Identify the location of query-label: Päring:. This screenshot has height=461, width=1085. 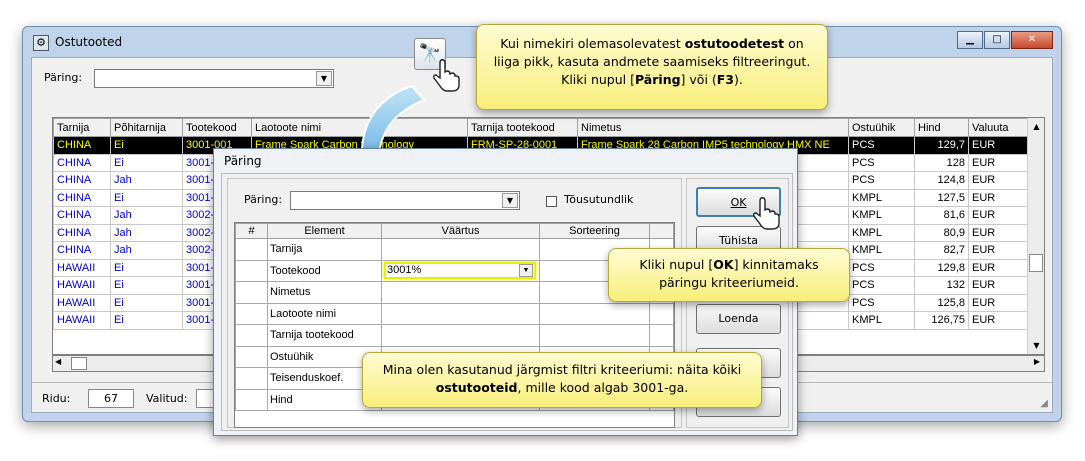
(63, 77).